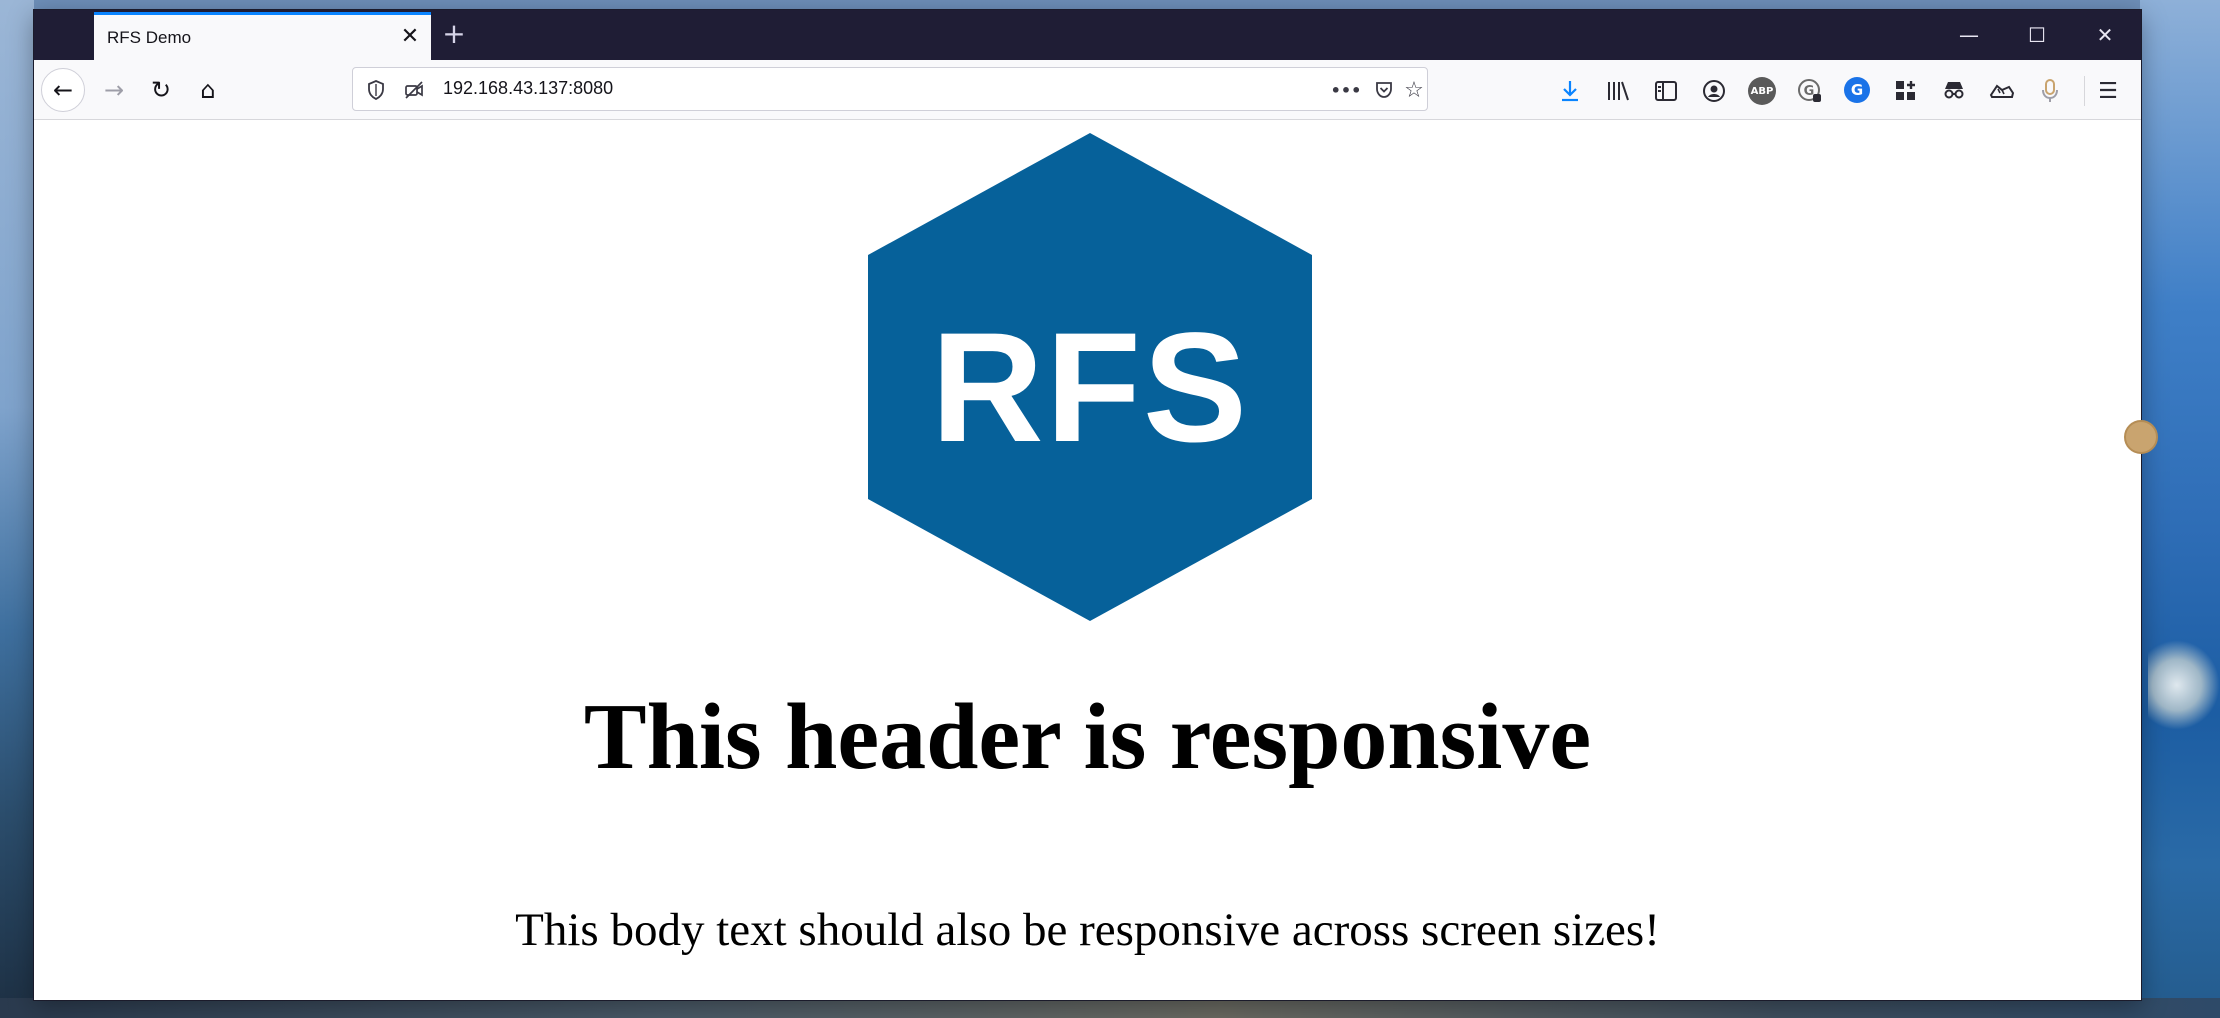 The width and height of the screenshot is (2220, 1018). What do you see at coordinates (1414, 90) in the screenshot?
I see `bookmark-star-icon: ☆` at bounding box center [1414, 90].